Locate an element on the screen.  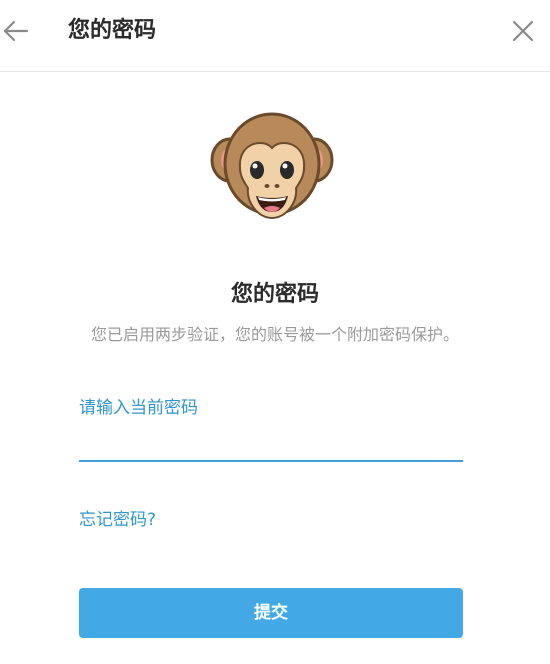
back-button is located at coordinates (17, 31).